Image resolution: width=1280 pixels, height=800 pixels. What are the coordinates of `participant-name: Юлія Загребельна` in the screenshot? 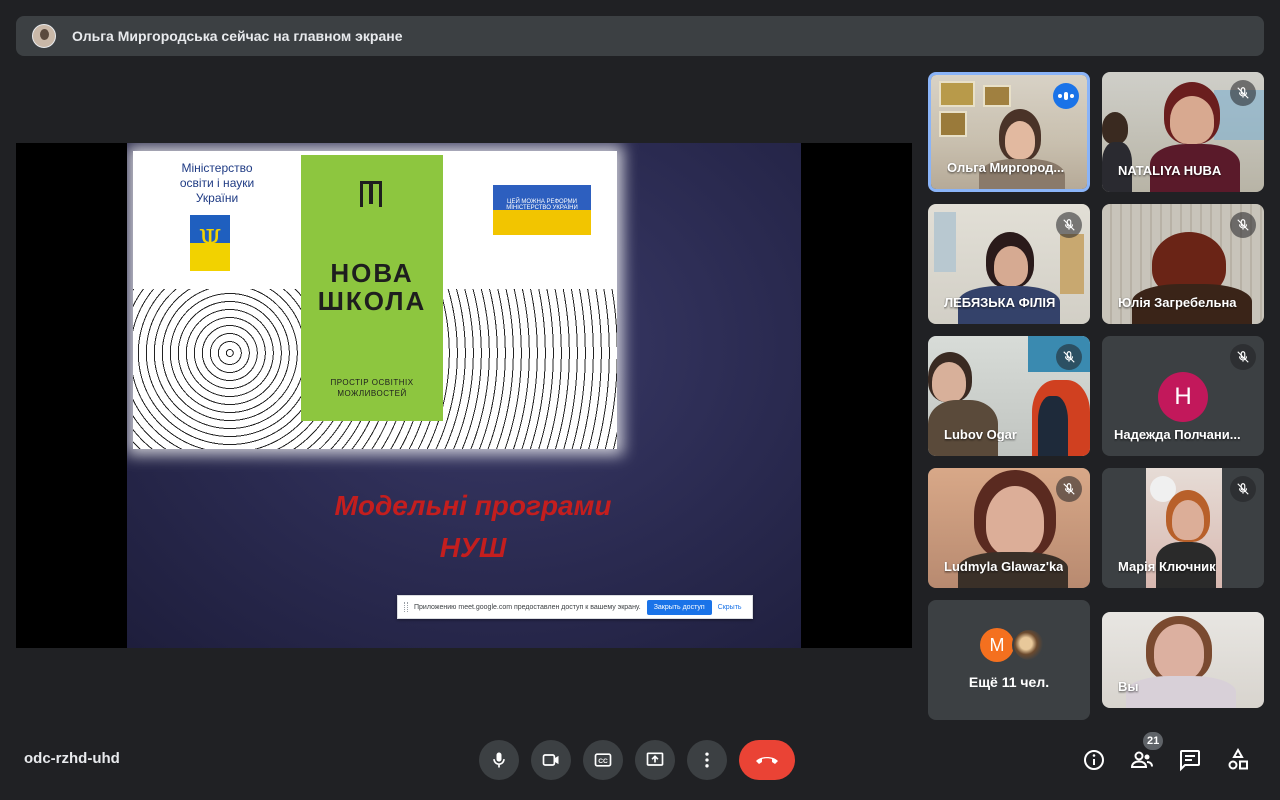 It's located at (1177, 302).